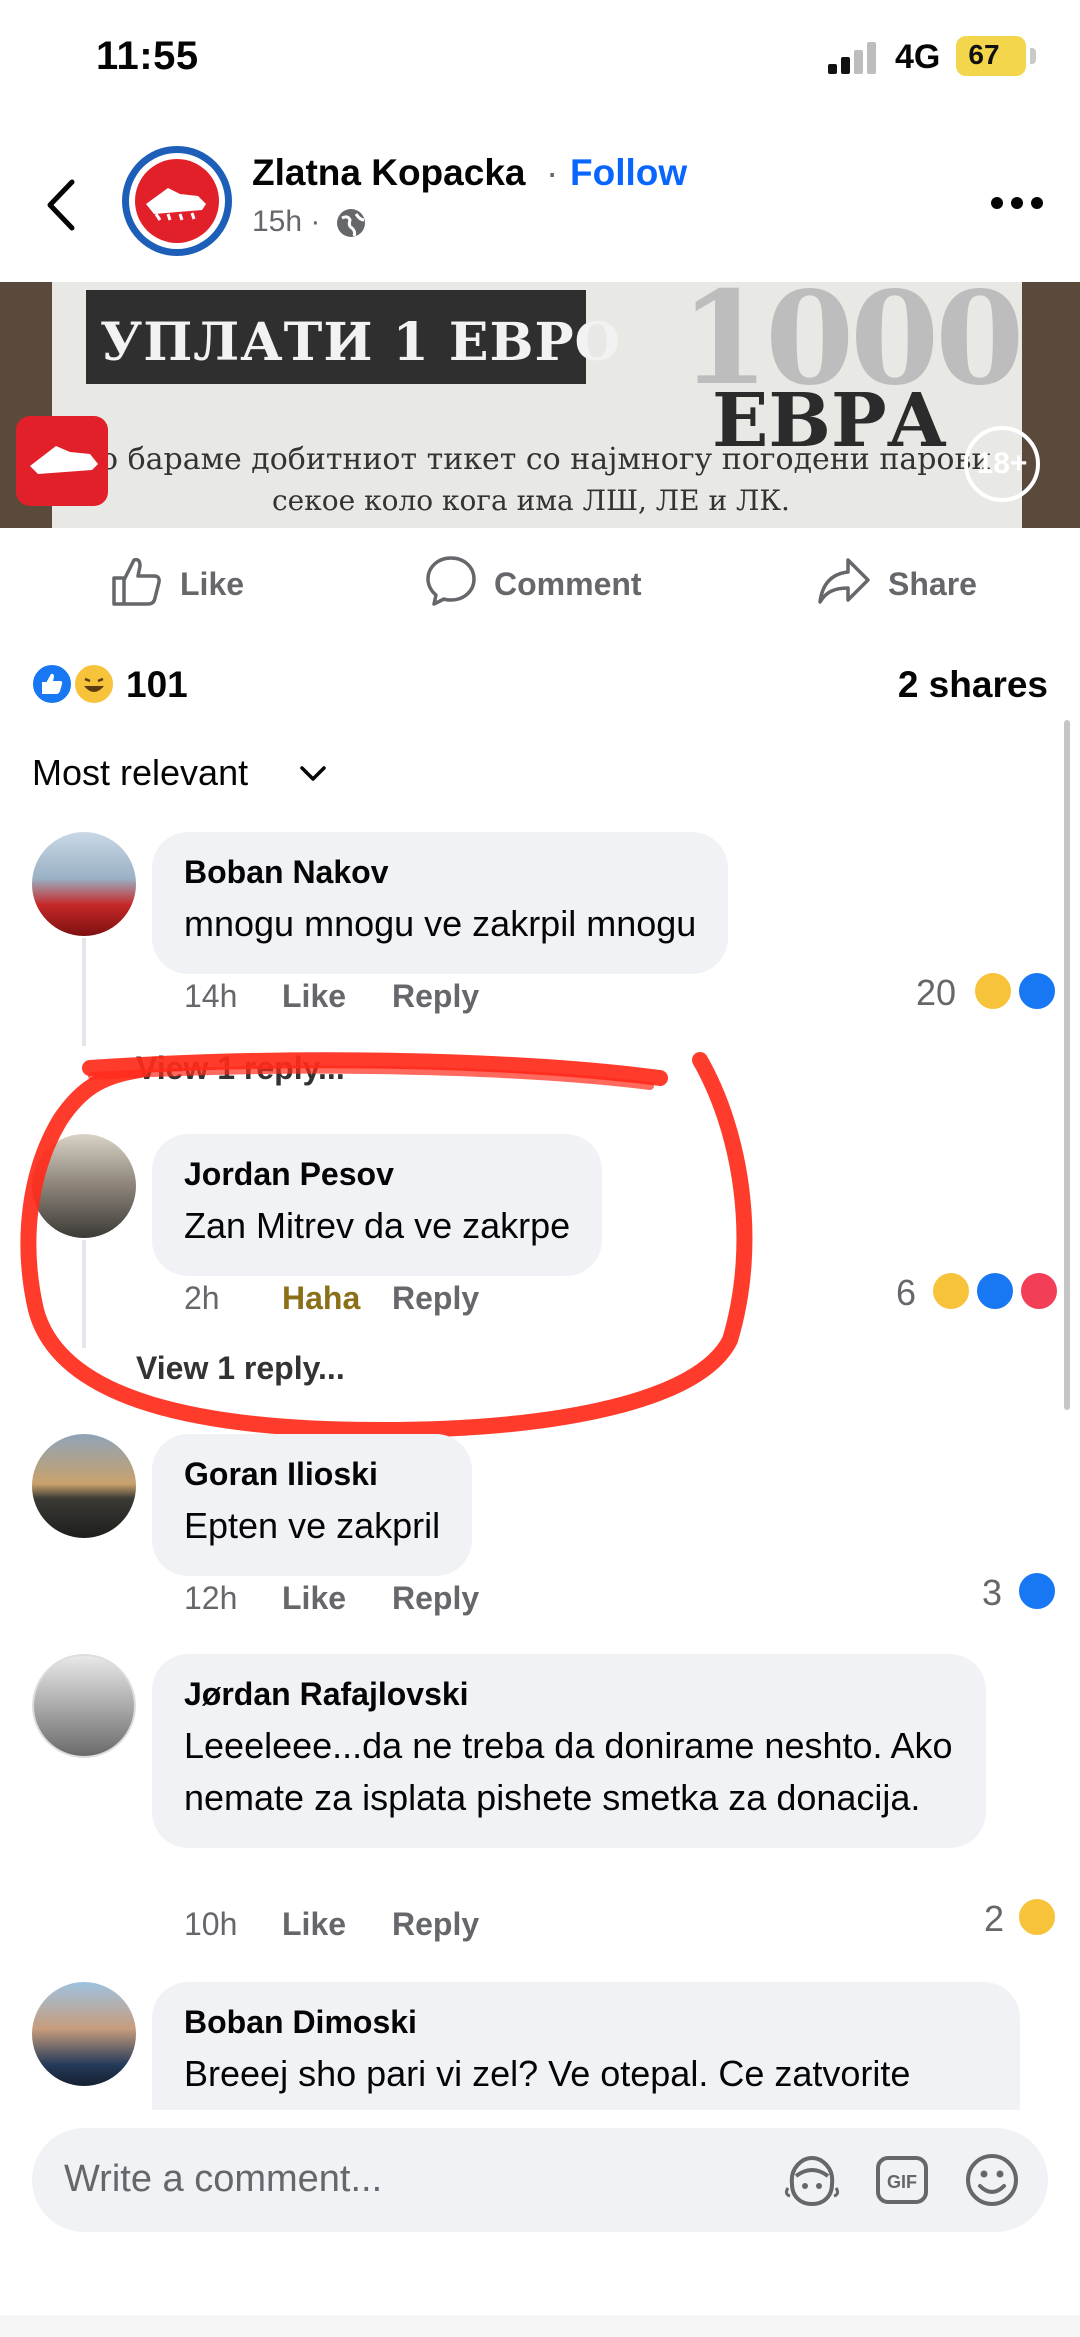  I want to click on like-button: Like, so click(190, 584).